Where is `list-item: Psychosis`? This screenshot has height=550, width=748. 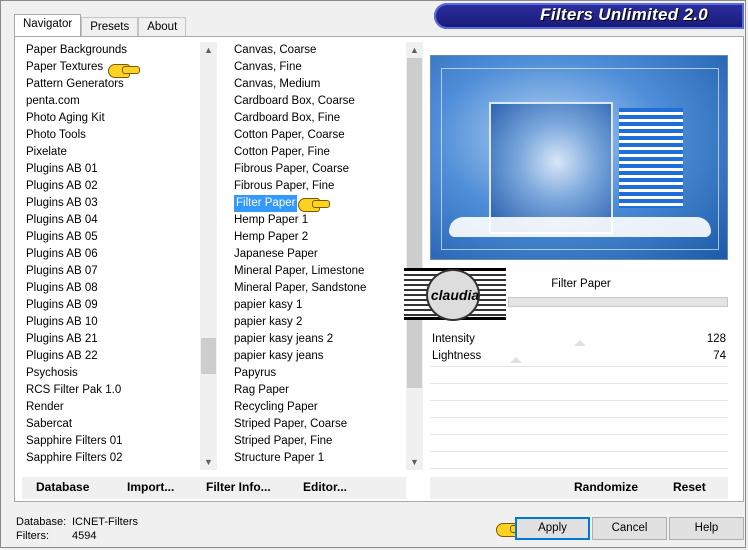 list-item: Psychosis is located at coordinates (112, 373).